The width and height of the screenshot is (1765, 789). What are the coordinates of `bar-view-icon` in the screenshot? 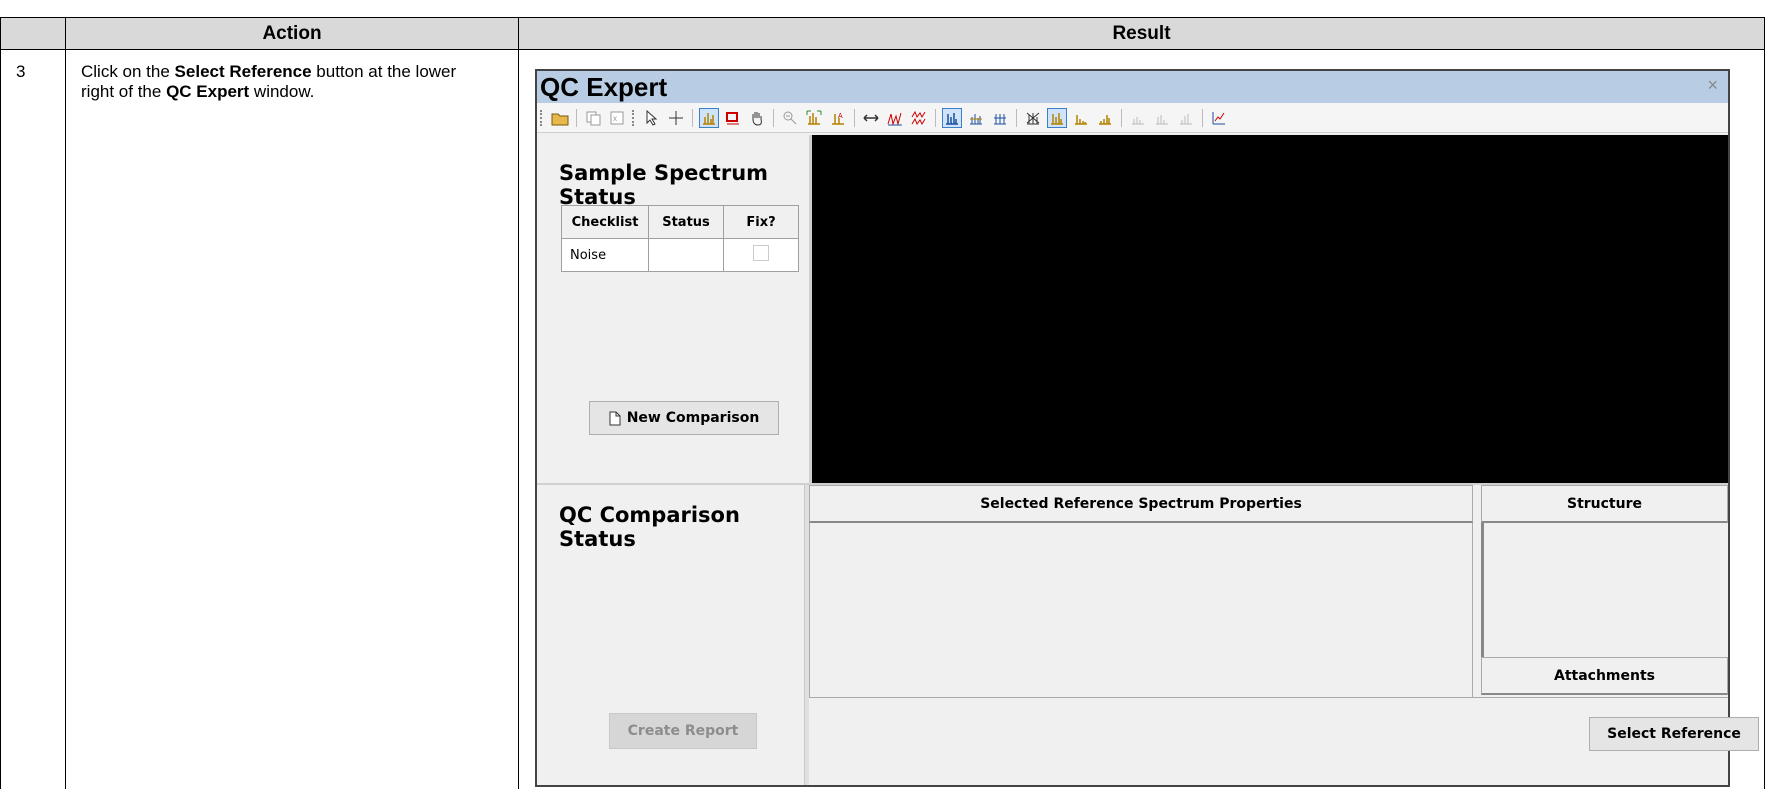 It's located at (952, 117).